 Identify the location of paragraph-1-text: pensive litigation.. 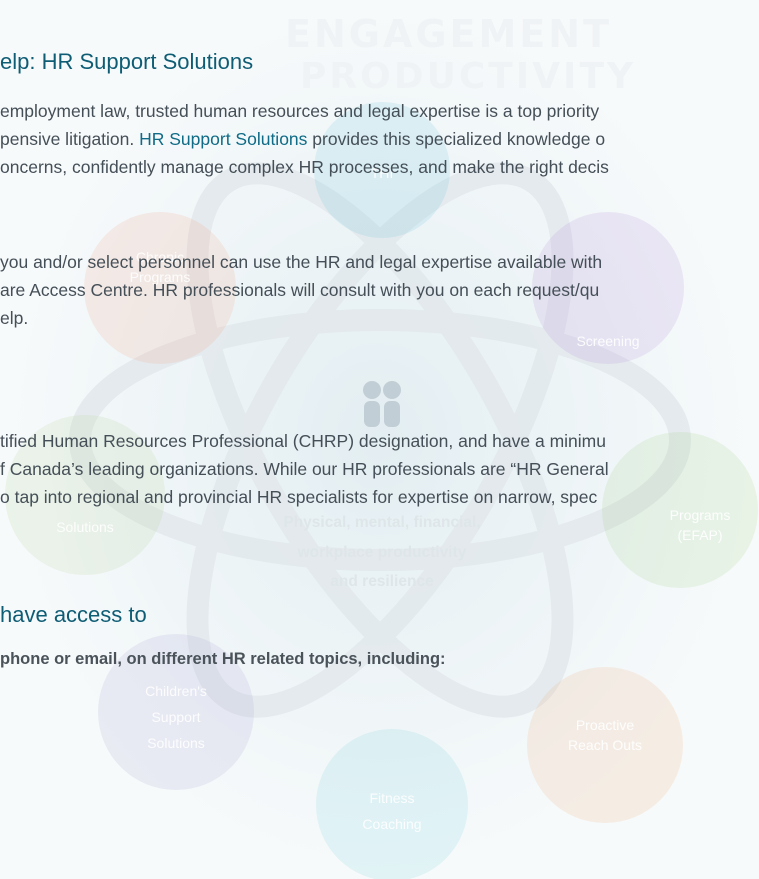
(70, 139).